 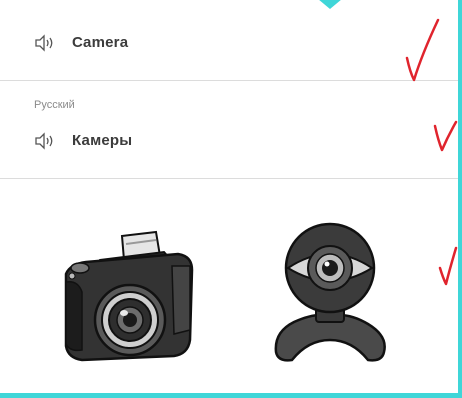 I want to click on original-word: Camera, so click(x=100, y=42).